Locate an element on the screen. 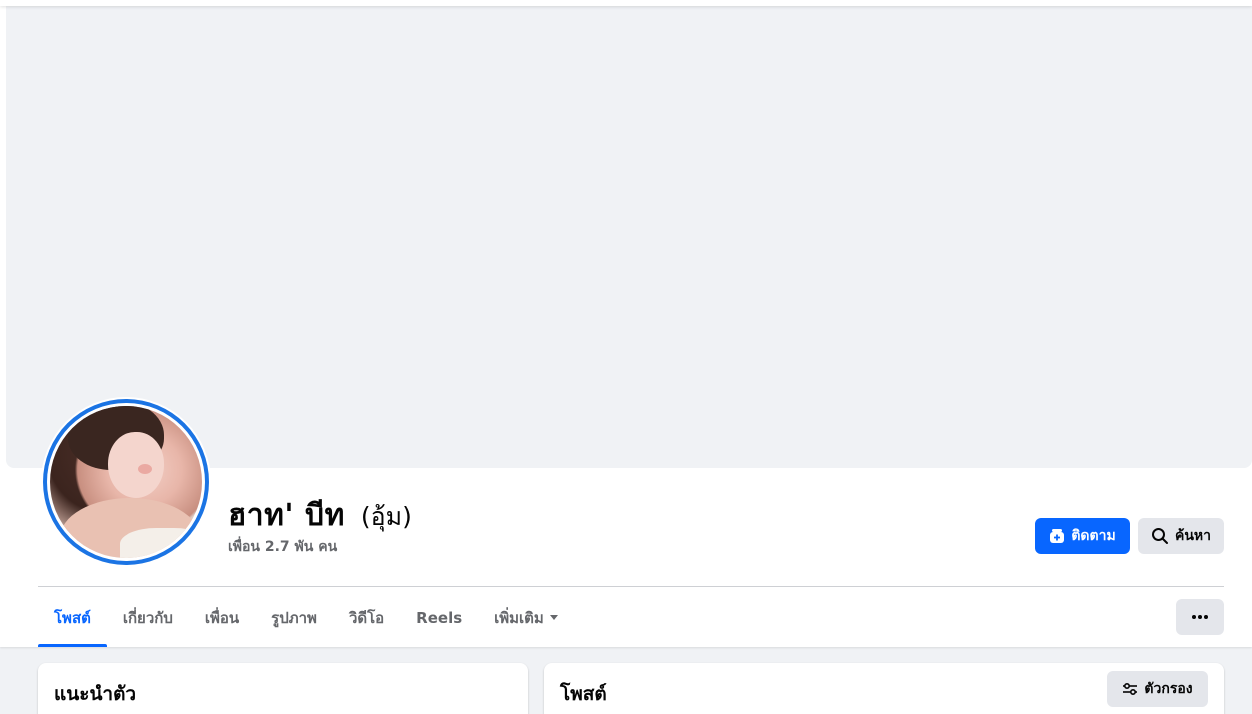 The width and height of the screenshot is (1252, 714). tab-videos: วิดีโอ is located at coordinates (366, 617).